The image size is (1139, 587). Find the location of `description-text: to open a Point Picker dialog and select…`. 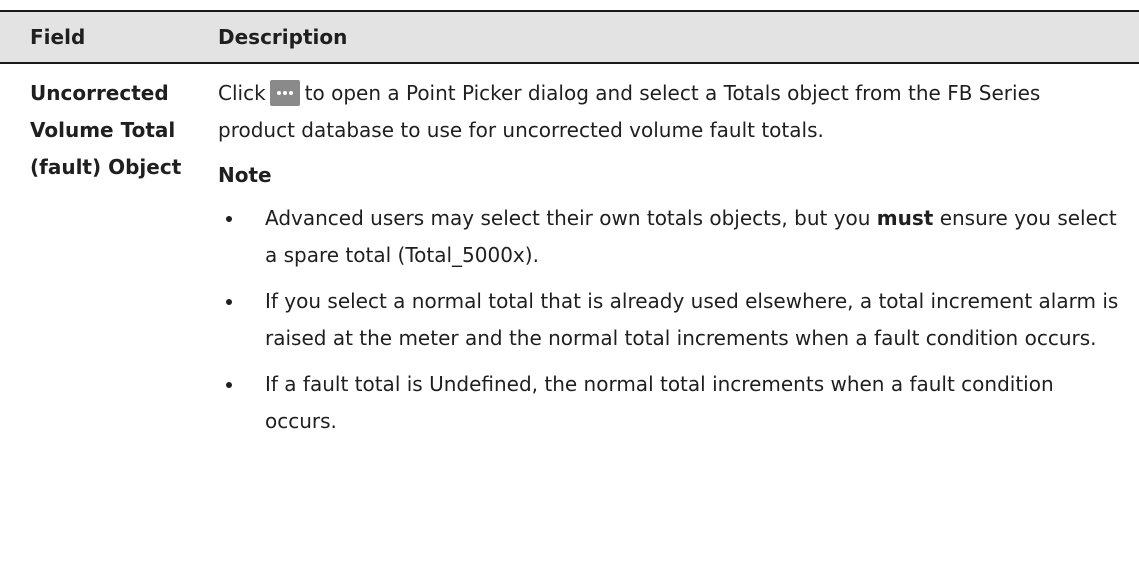

description-text: to open a Point Picker dialog and select… is located at coordinates (629, 111).